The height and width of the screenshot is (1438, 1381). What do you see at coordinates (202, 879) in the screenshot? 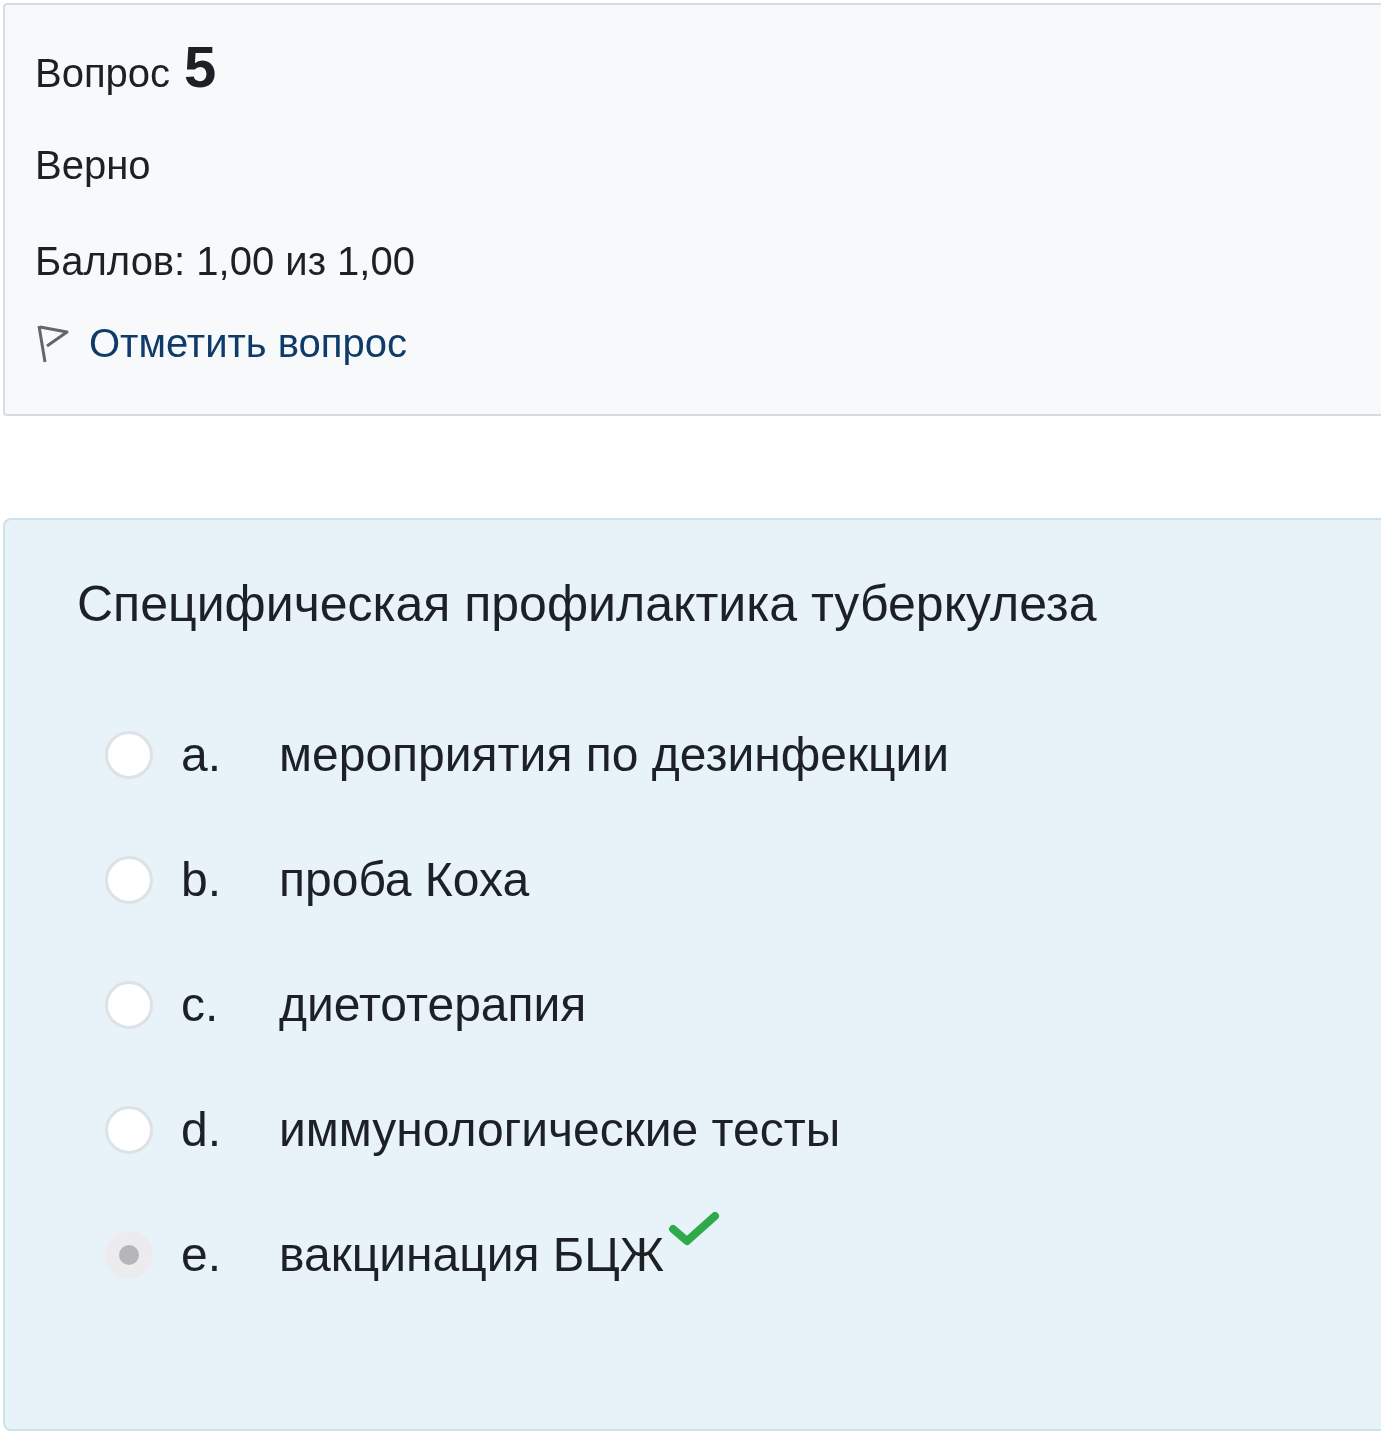
I see `option-letter: b.` at bounding box center [202, 879].